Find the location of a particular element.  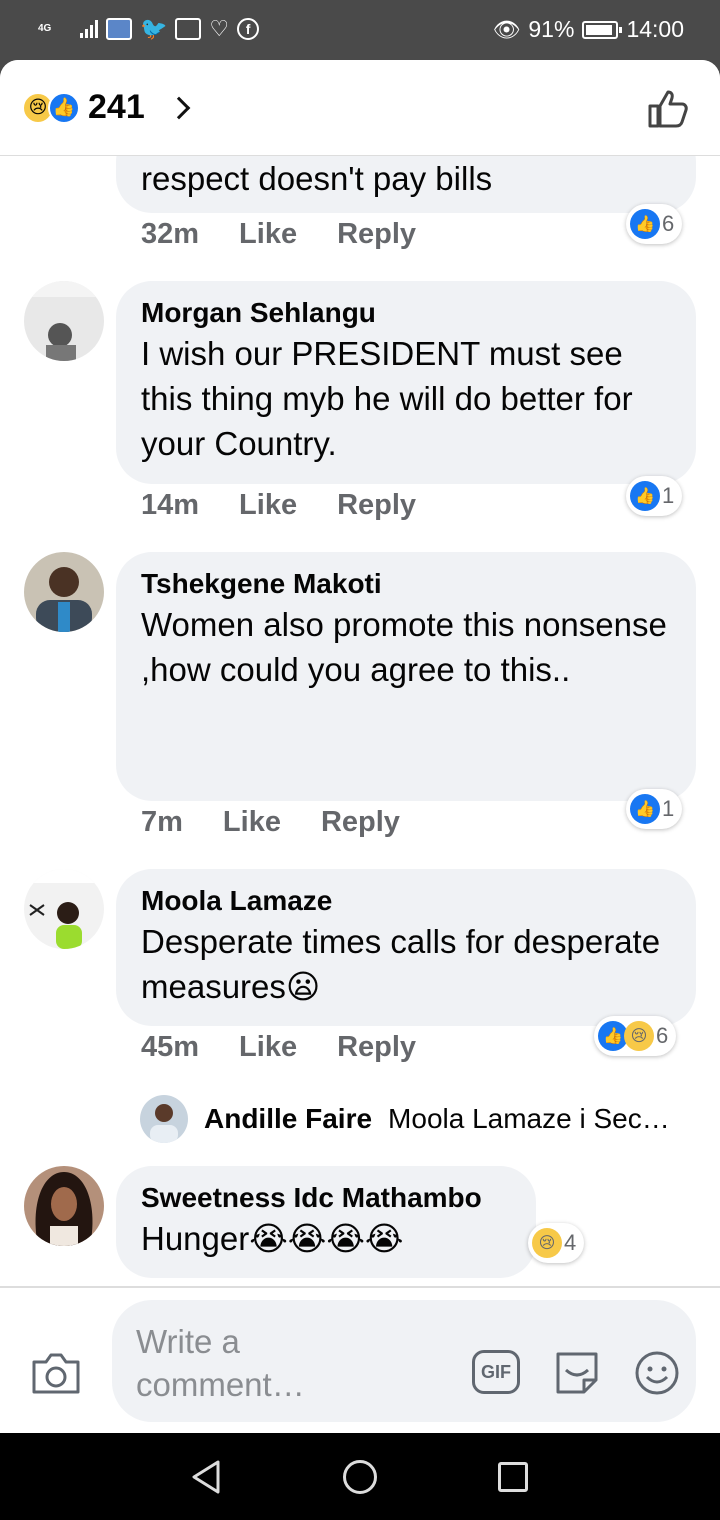

chevron-right-icon is located at coordinates (179, 107).